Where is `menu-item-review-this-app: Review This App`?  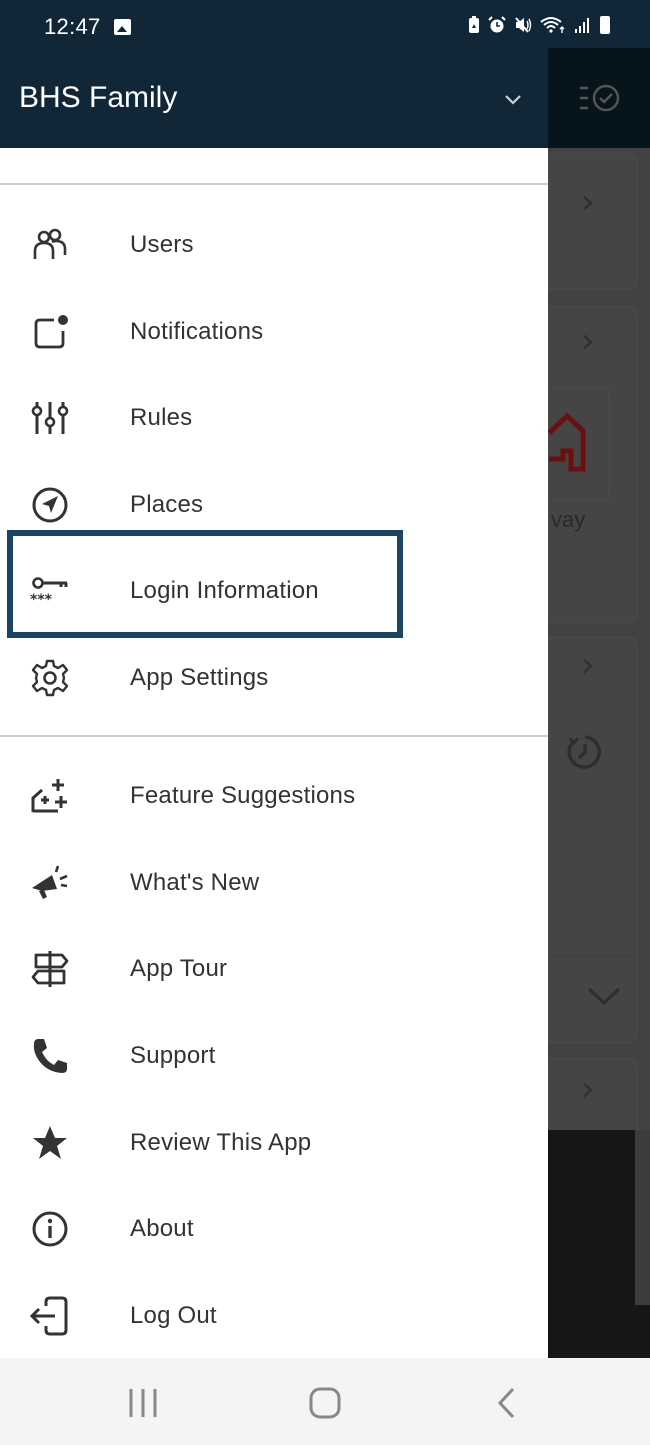
menu-item-review-this-app: Review This App is located at coordinates (274, 1143).